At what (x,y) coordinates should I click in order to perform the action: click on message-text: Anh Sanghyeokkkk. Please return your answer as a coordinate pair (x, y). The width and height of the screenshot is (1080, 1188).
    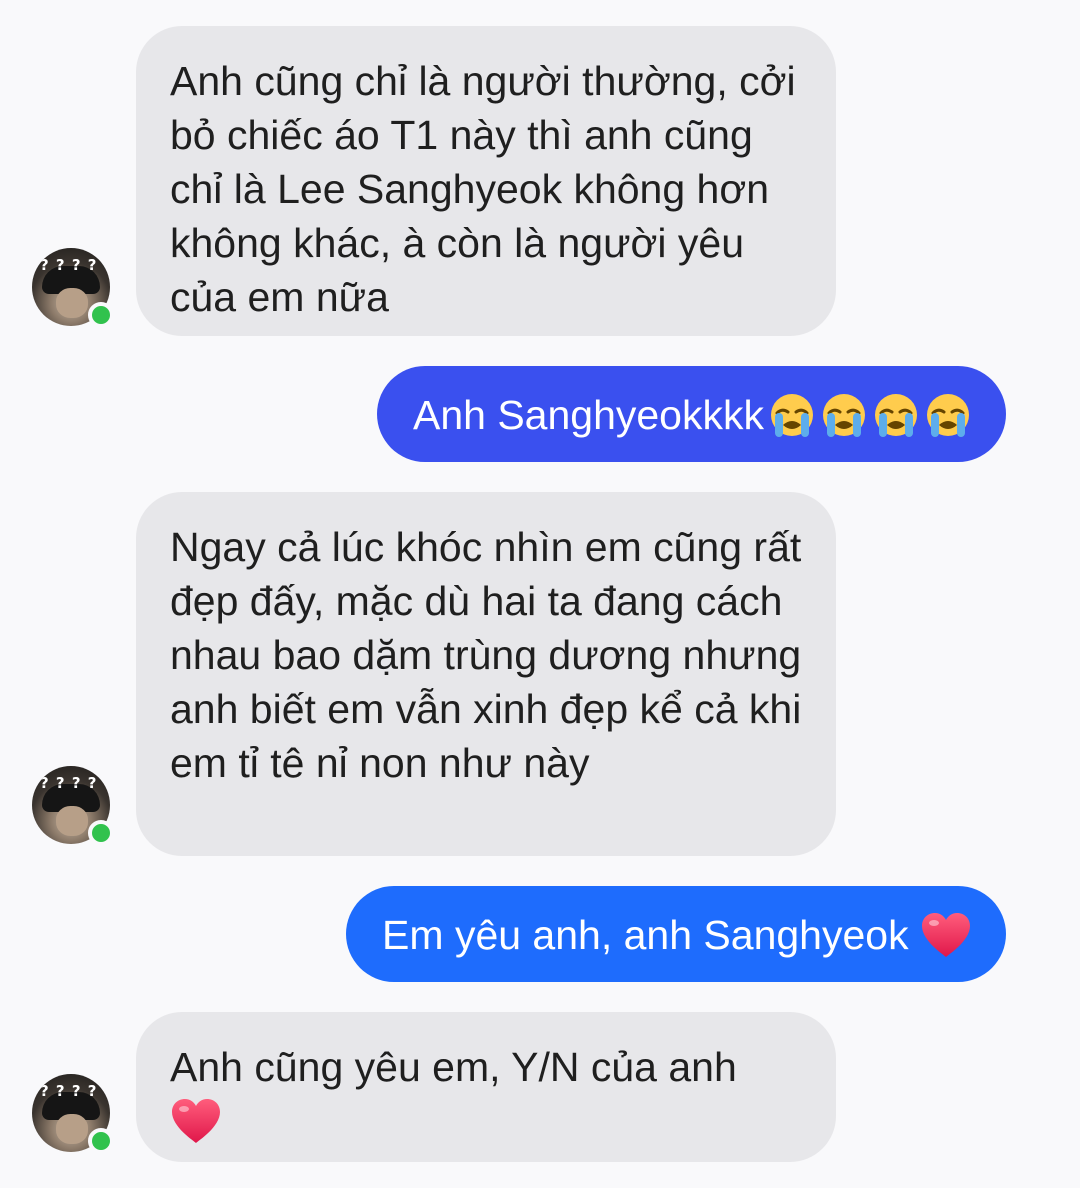
    Looking at the image, I should click on (588, 415).